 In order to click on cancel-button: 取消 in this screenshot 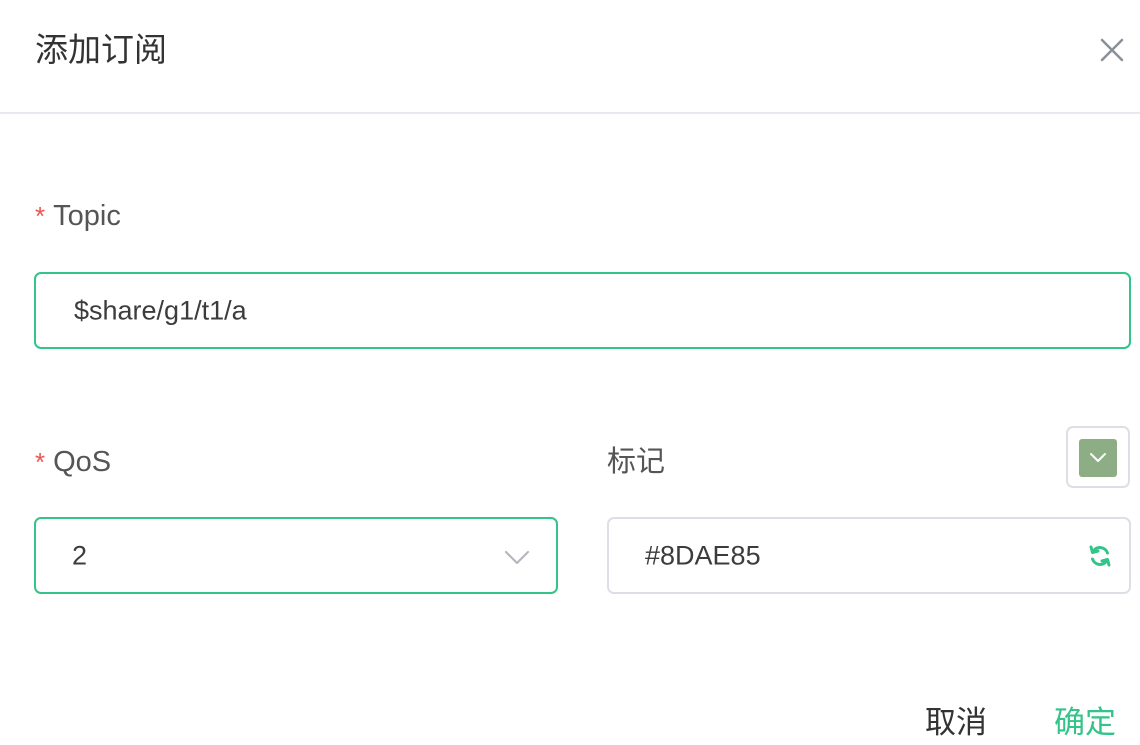, I will do `click(956, 723)`.